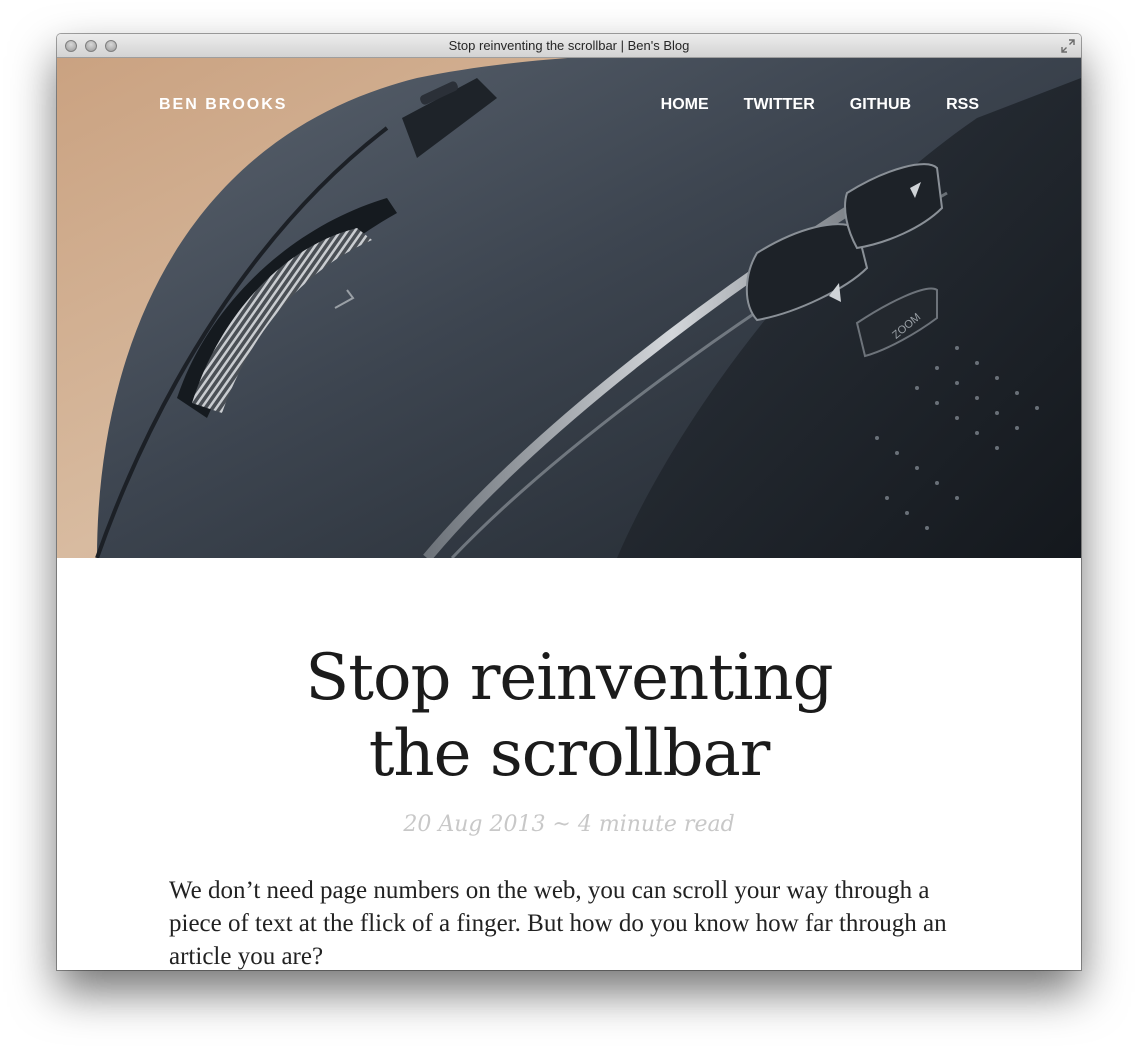 The image size is (1138, 1049). Describe the element at coordinates (569, 754) in the screenshot. I see `post-title-line2: the scrollbar` at that location.